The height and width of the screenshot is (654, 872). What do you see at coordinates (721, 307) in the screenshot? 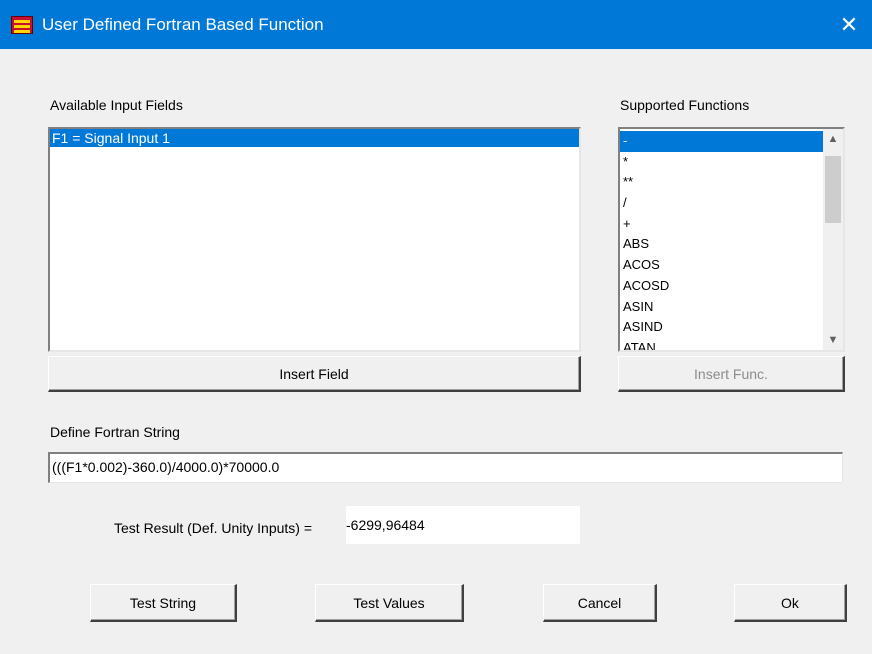
I see `function-item: ASIN` at bounding box center [721, 307].